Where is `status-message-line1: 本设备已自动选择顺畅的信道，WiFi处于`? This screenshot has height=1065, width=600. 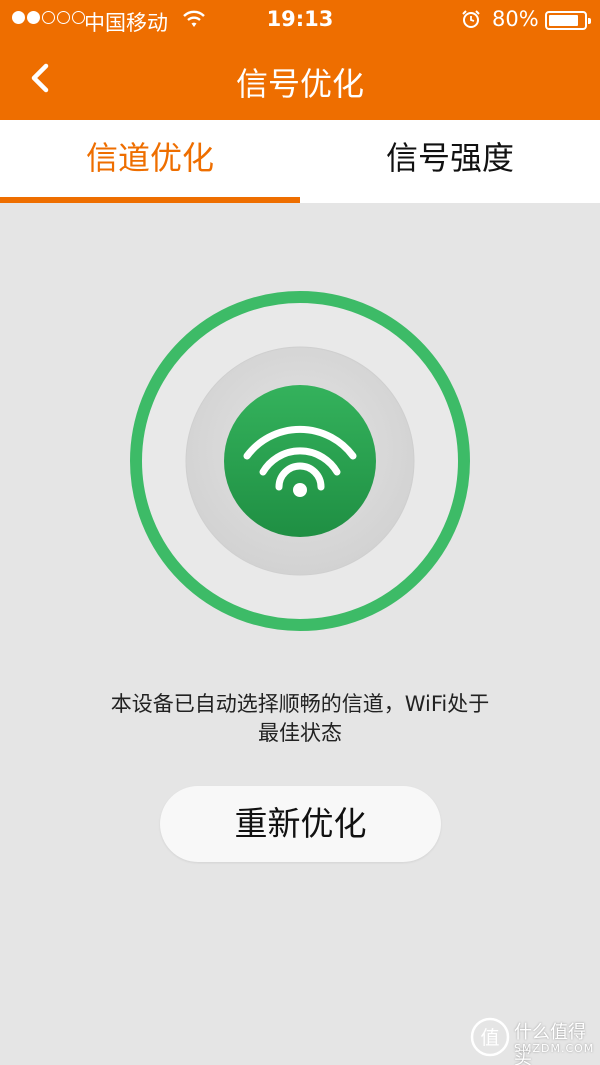 status-message-line1: 本设备已自动选择顺畅的信道，WiFi处于 is located at coordinates (300, 704).